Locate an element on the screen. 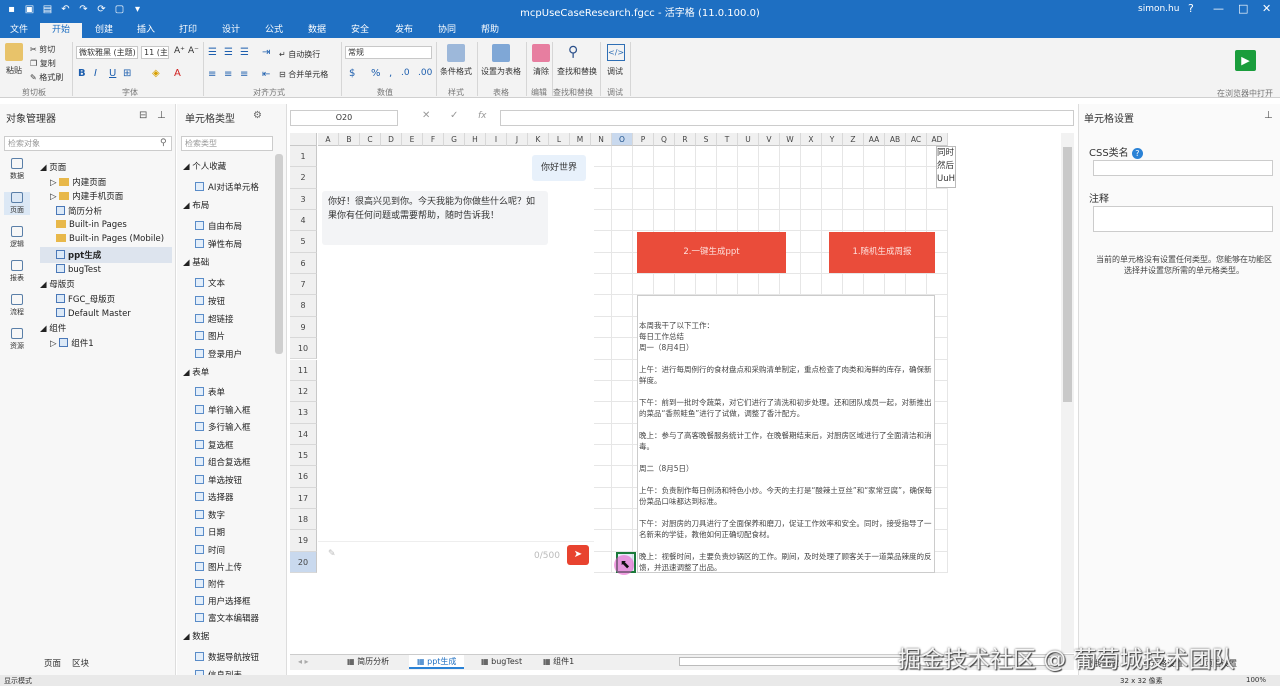 The width and height of the screenshot is (1280, 686). row-header: 2 is located at coordinates (303, 178).